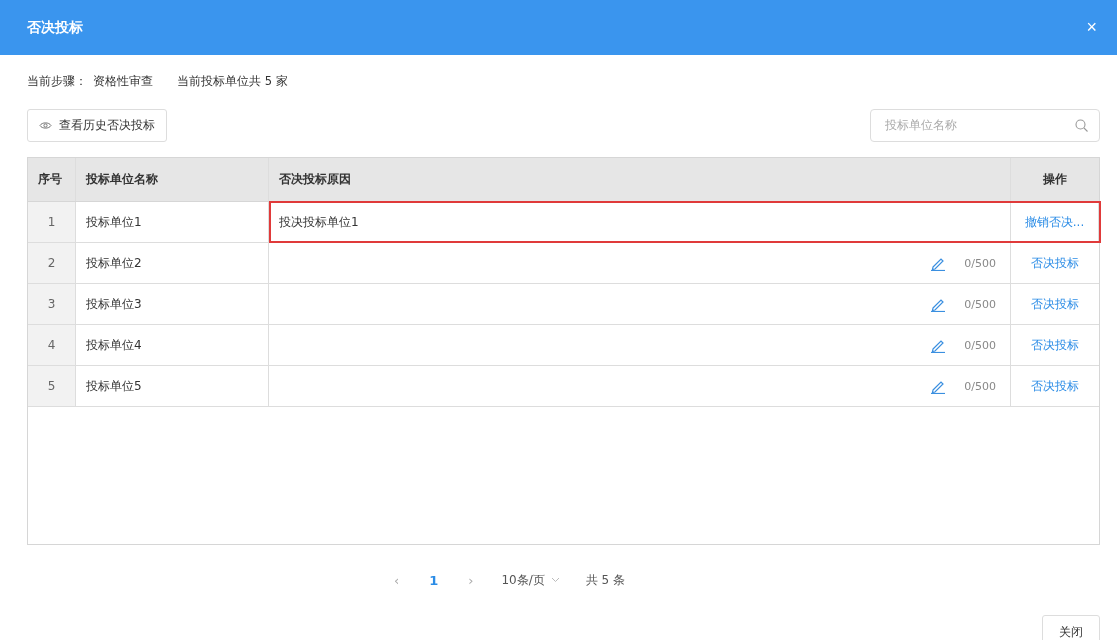  I want to click on close-dialog-button: 关闭, so click(1071, 627).